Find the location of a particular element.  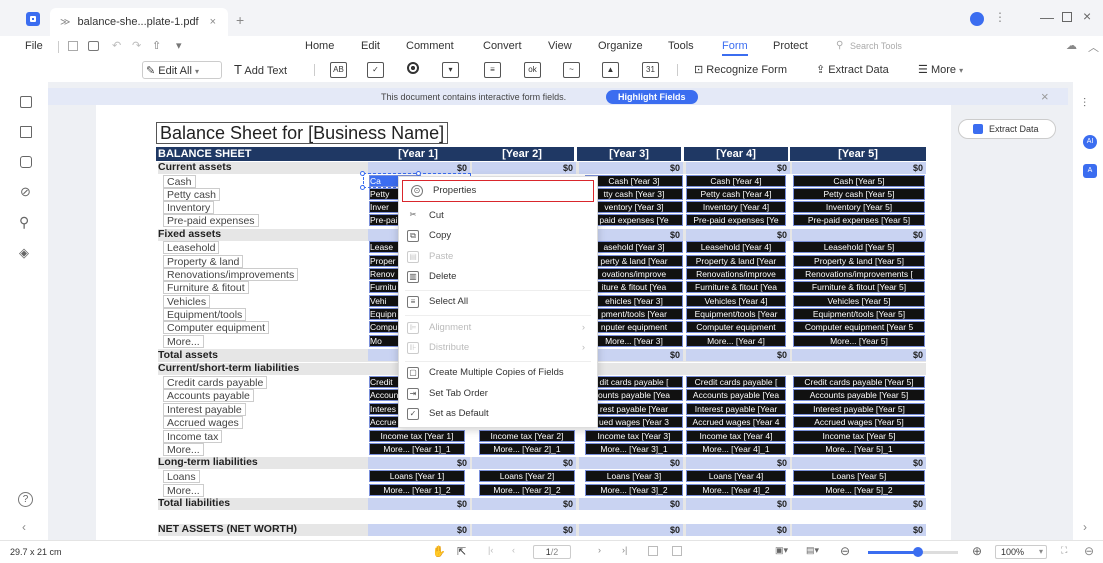

form-field-y5: Equipment/tools [Year 5] is located at coordinates (859, 314).